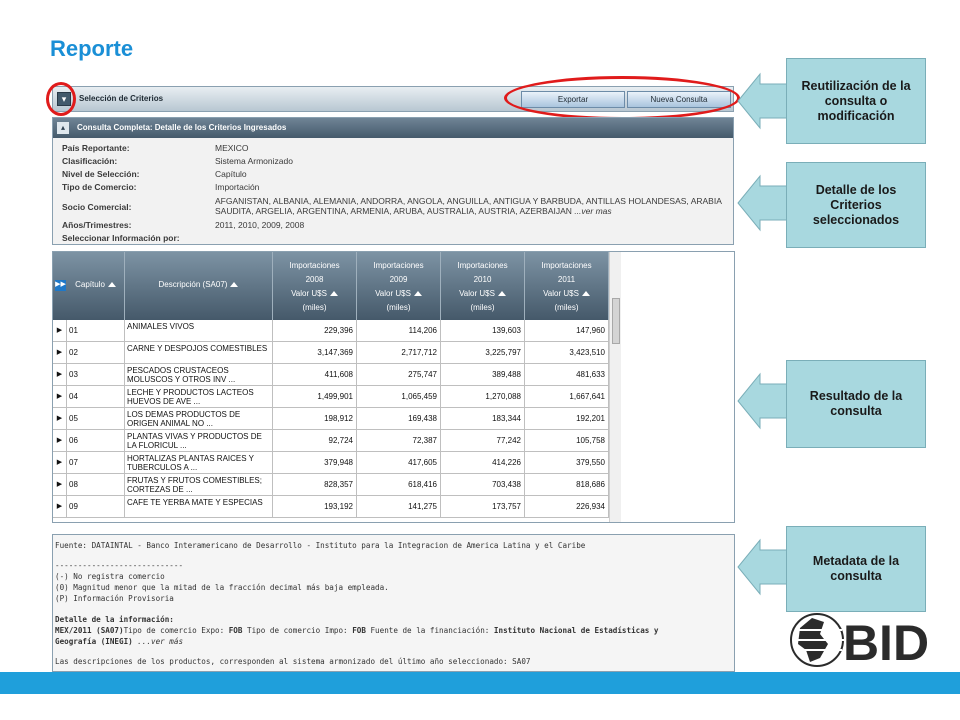 The image size is (960, 720). Describe the element at coordinates (399, 397) in the screenshot. I see `cell-value: 1,065,459` at that location.